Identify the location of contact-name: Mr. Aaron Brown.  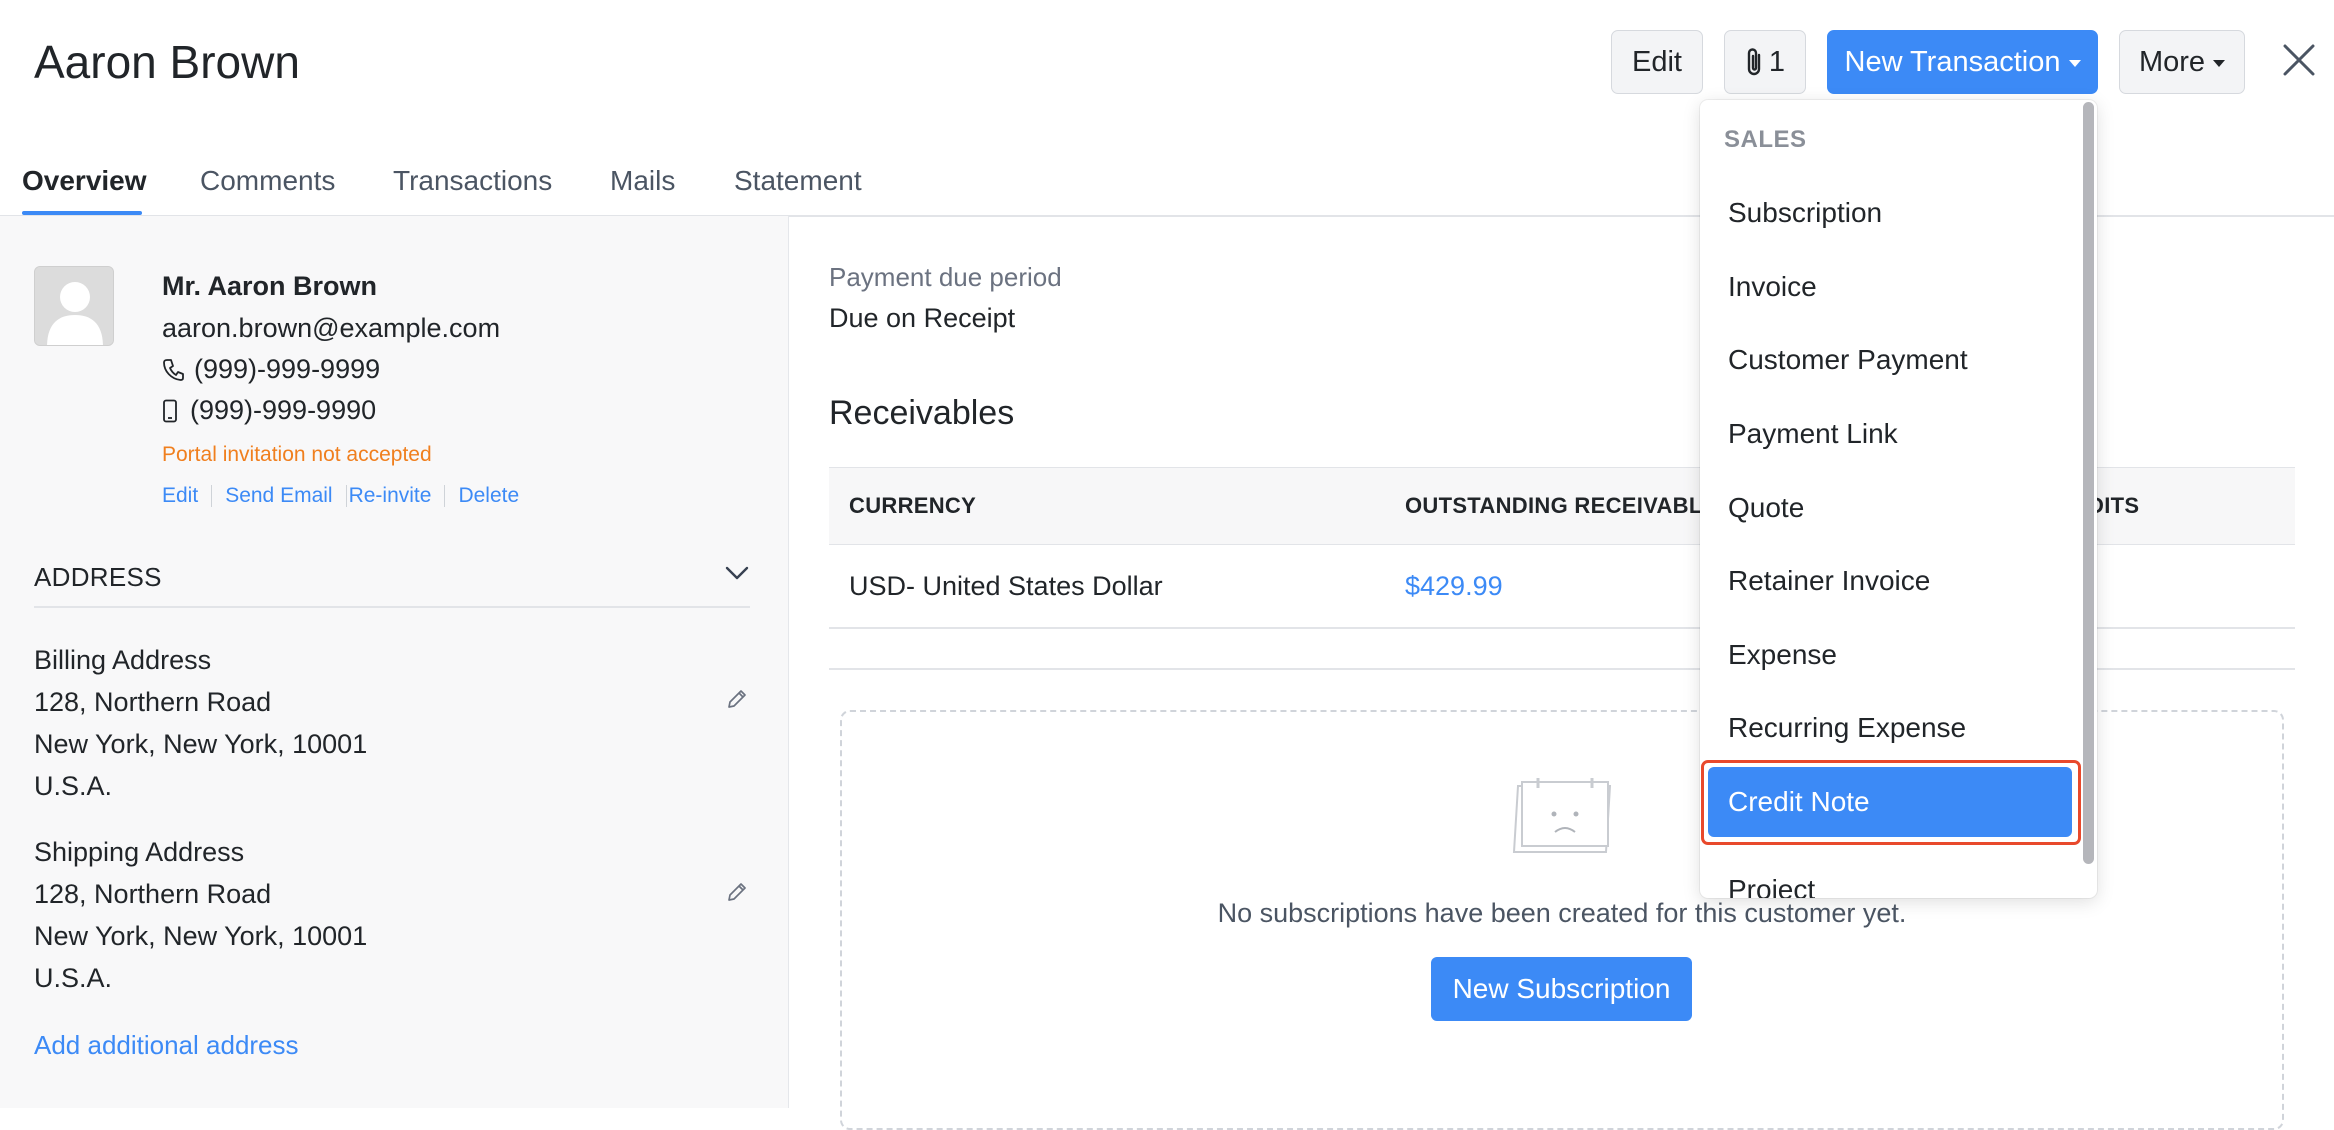
(270, 286).